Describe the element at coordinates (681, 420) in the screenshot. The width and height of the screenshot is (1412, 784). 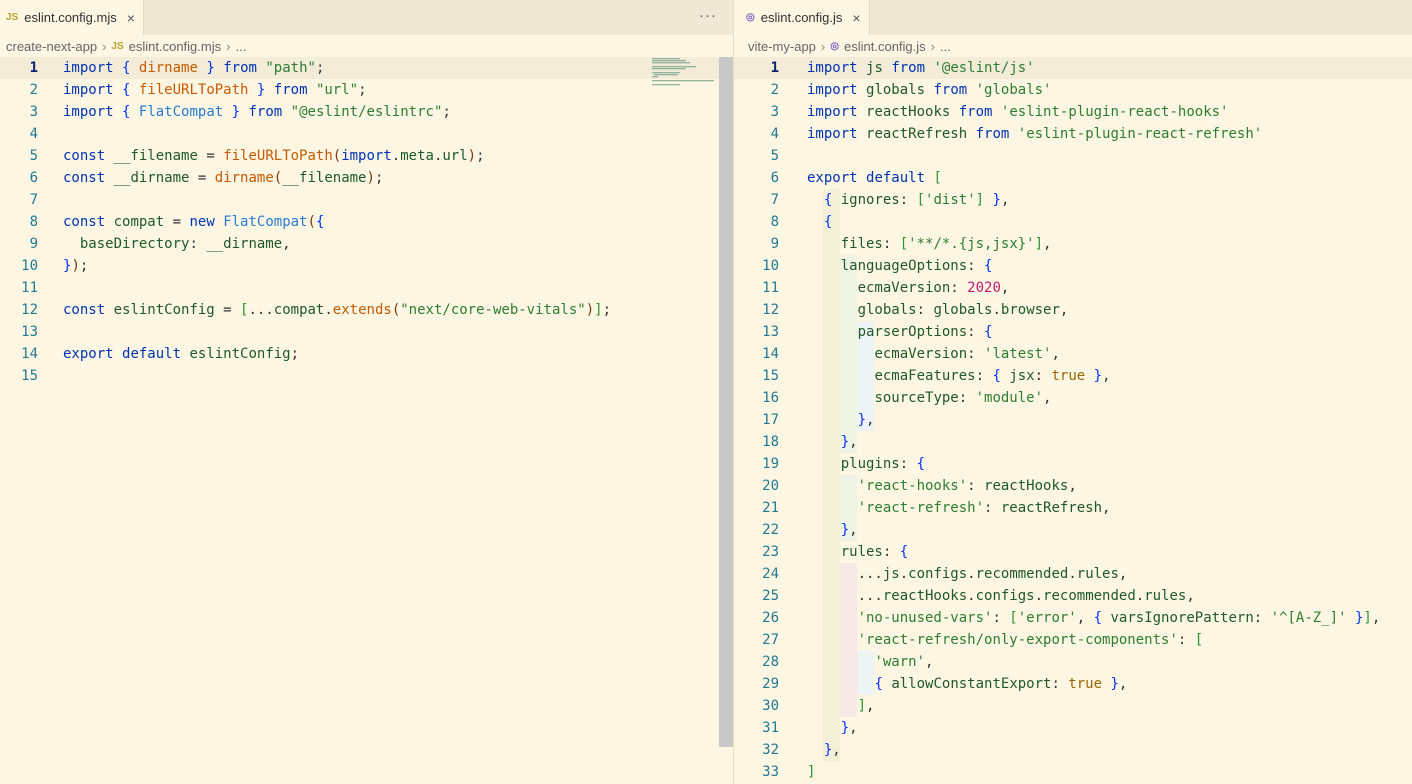
I see `minimap` at that location.